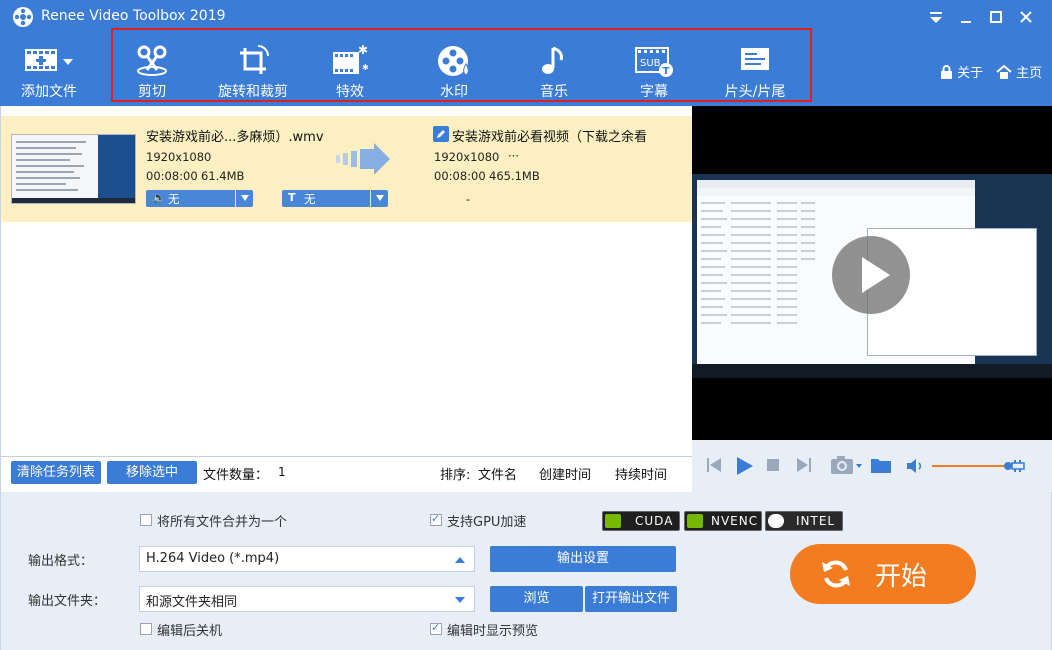 This screenshot has width=1052, height=650. What do you see at coordinates (236, 475) in the screenshot?
I see `file-count-label: 文件数量：` at bounding box center [236, 475].